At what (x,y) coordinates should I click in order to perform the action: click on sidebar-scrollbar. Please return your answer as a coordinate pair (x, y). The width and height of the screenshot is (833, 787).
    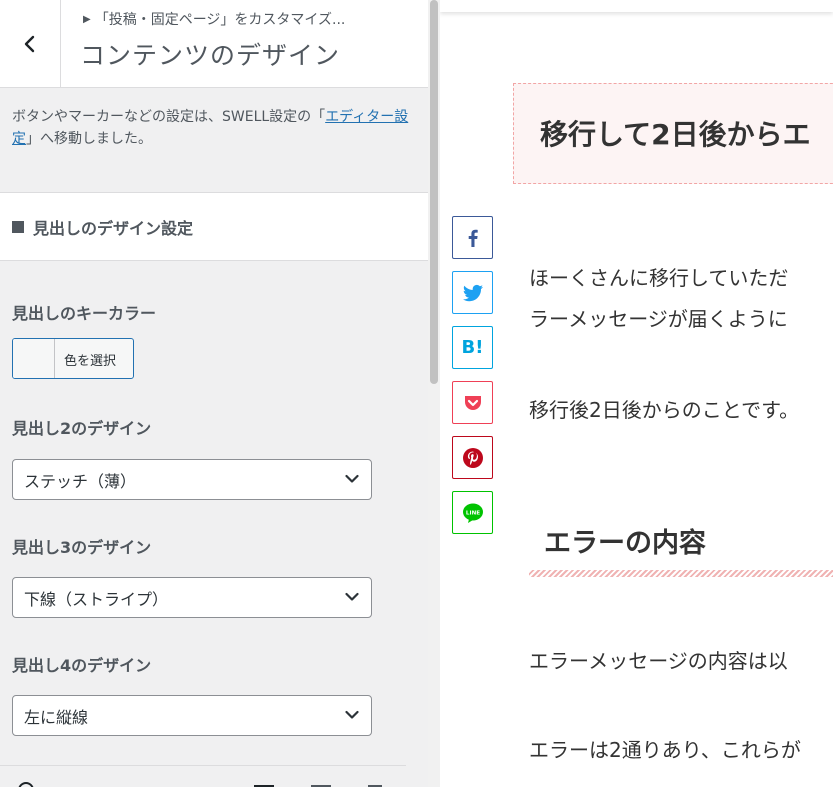
    Looking at the image, I should click on (434, 393).